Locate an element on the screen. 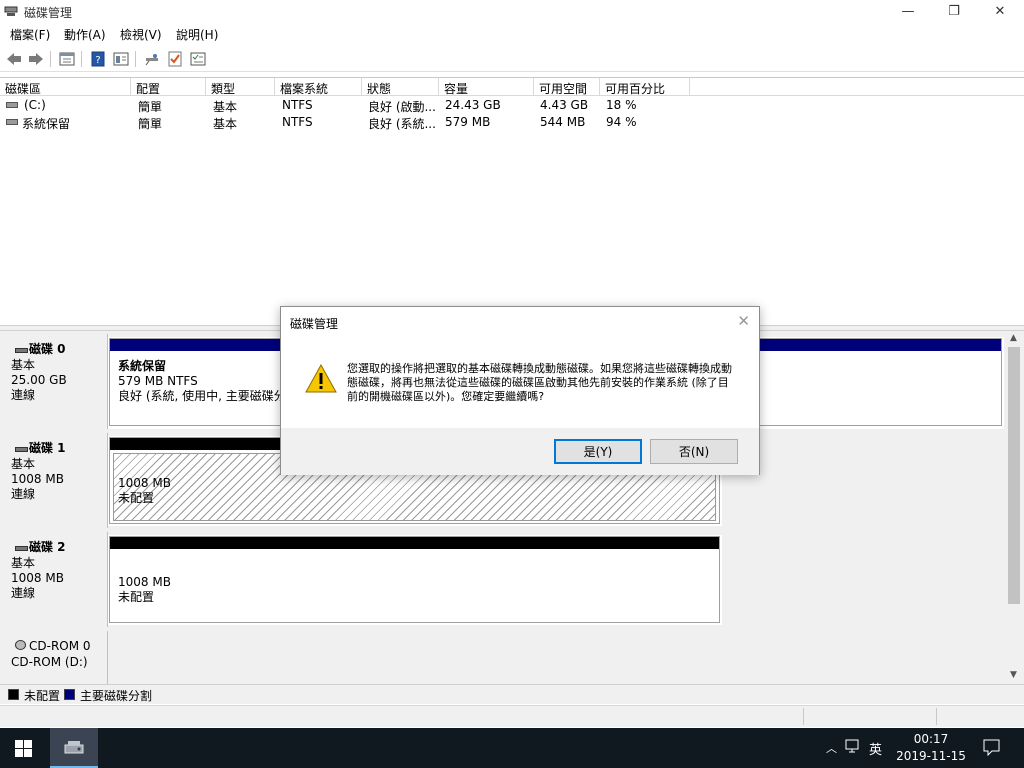 This screenshot has height=768, width=1024. help-icon: ? is located at coordinates (98, 59).